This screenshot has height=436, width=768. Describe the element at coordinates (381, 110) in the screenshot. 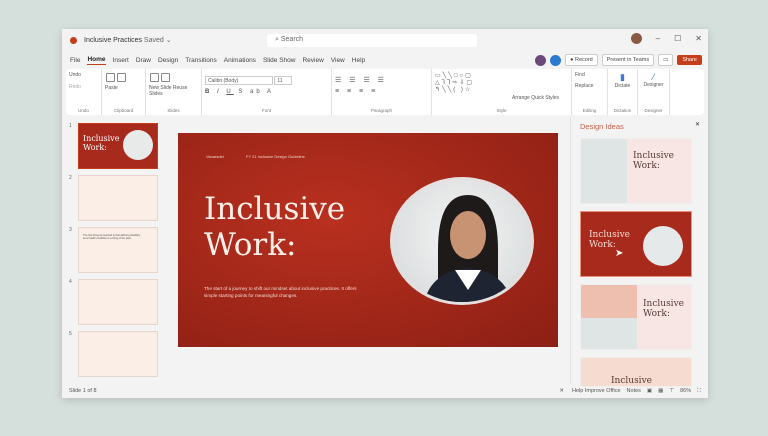

I see `group-label: Paragraph` at that location.